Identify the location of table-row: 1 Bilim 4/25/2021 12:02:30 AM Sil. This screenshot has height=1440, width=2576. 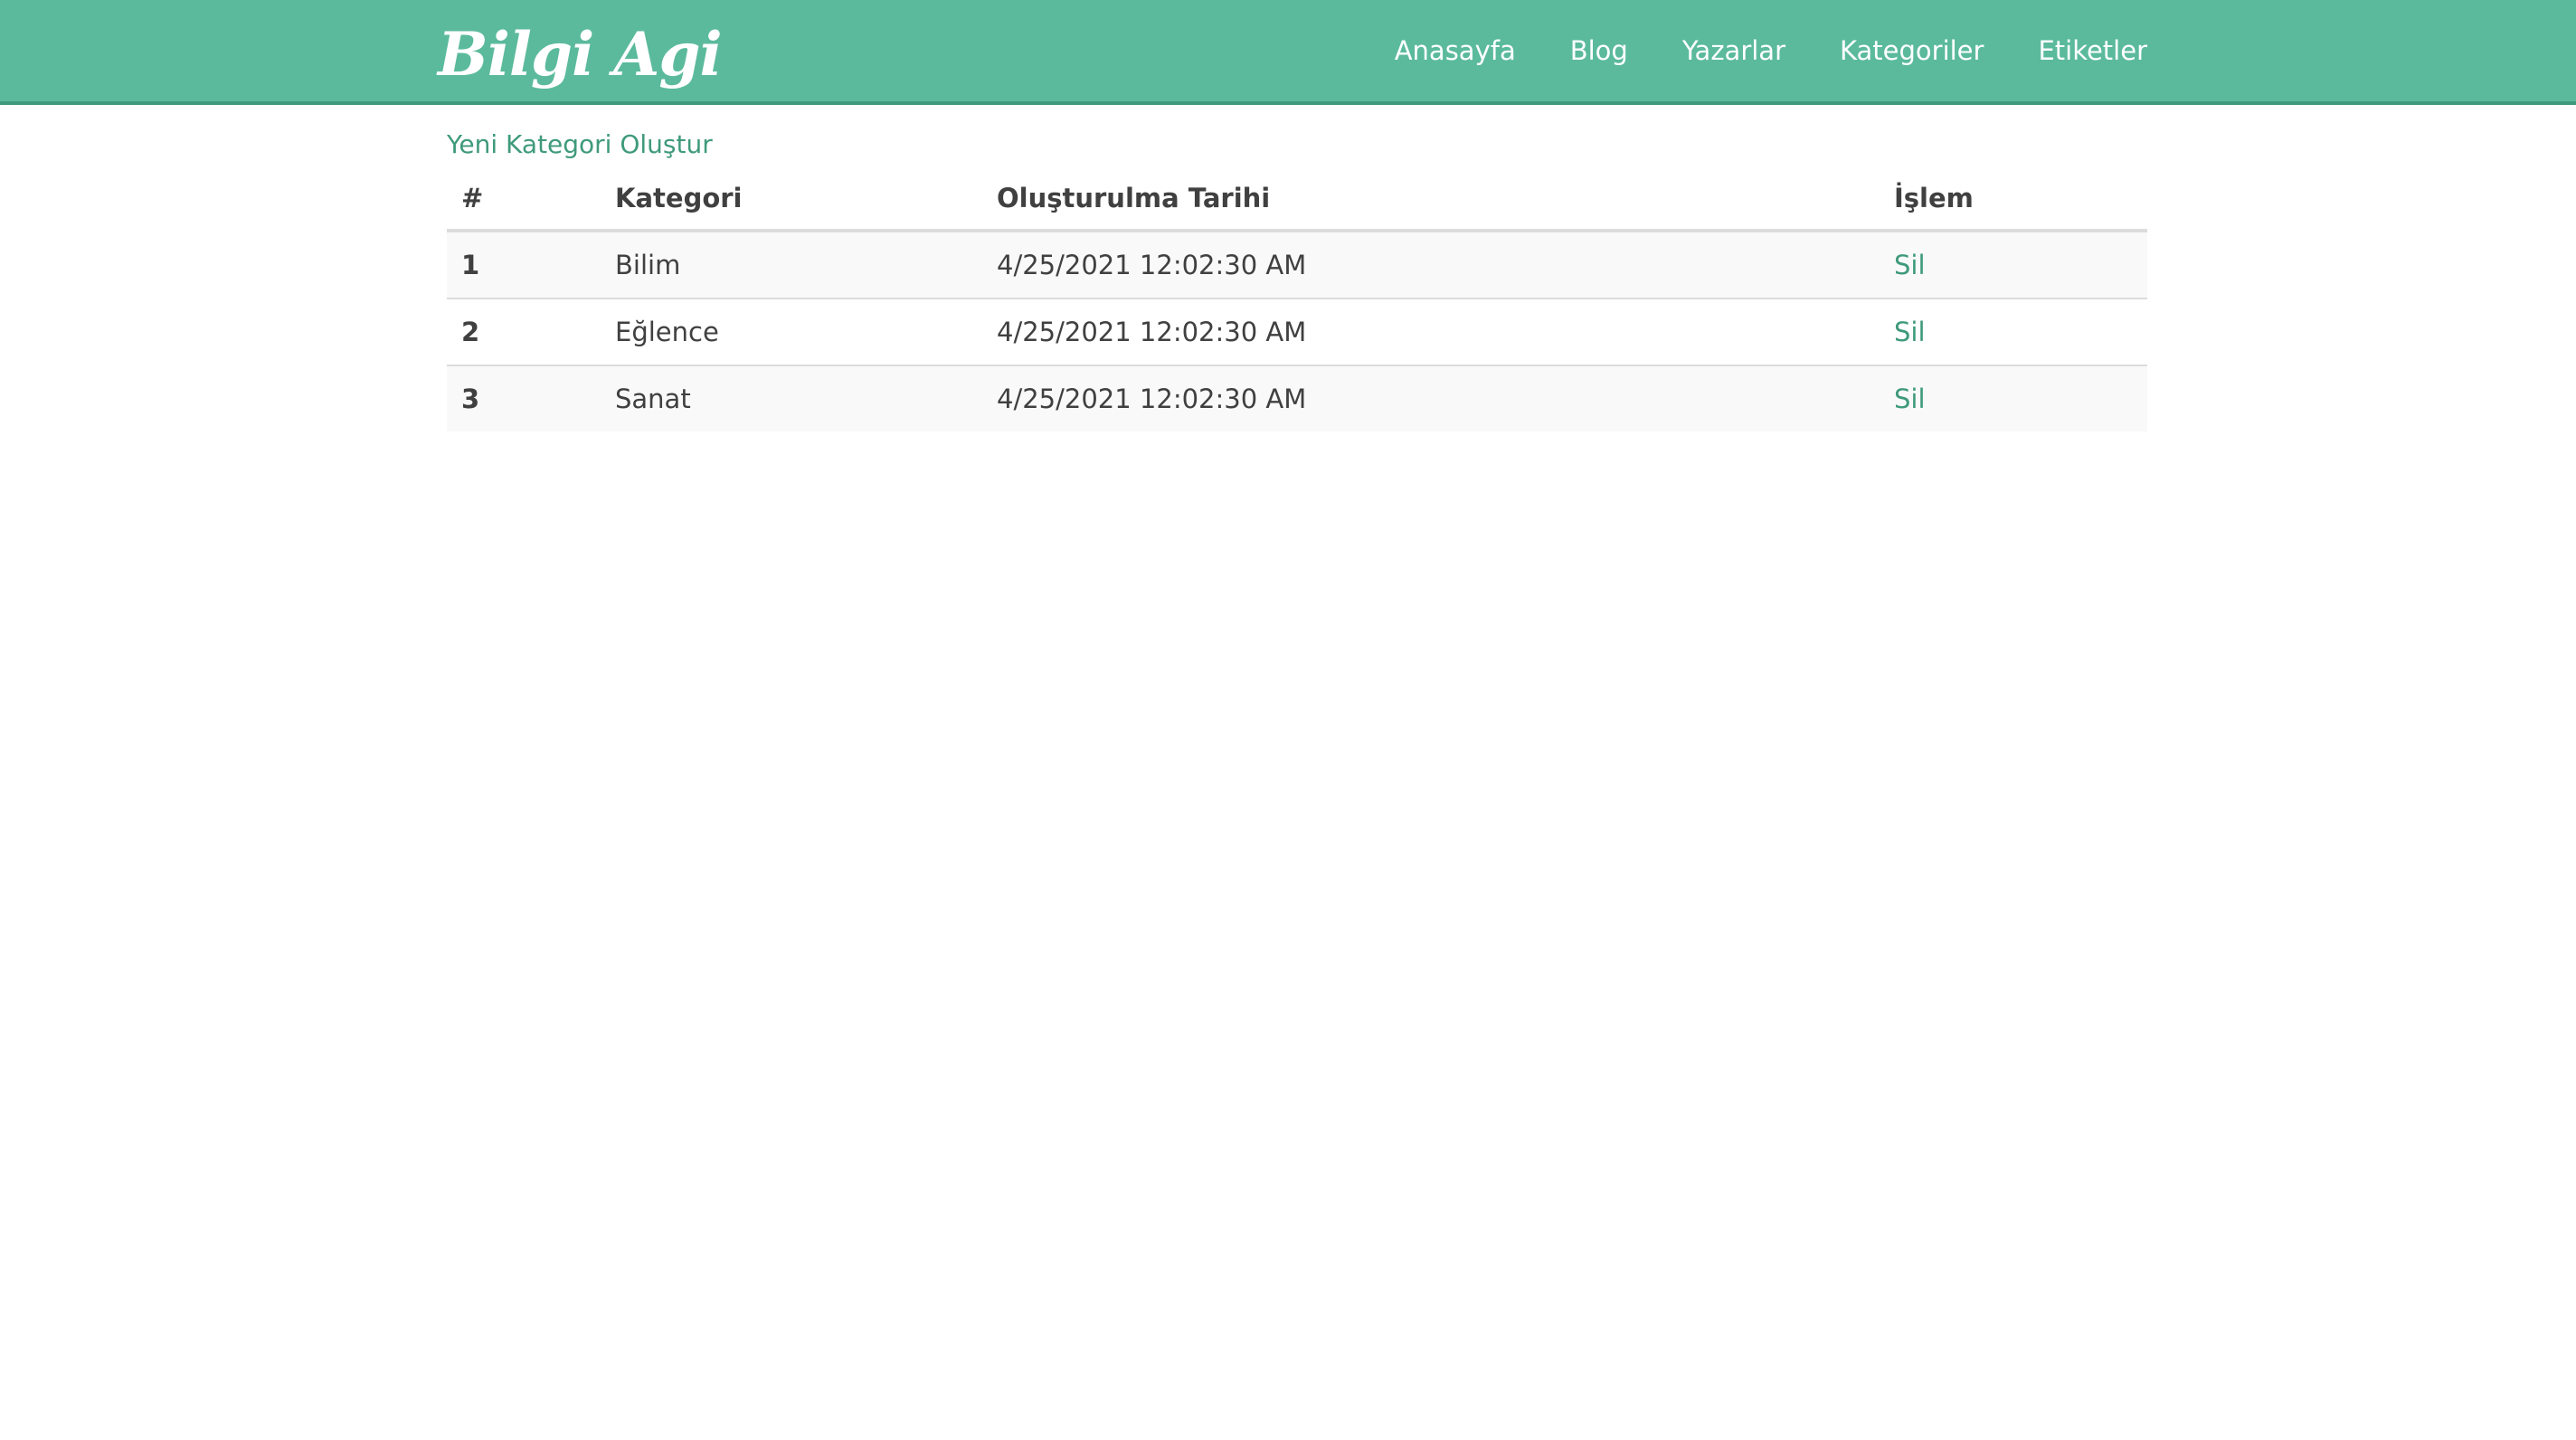
(1297, 265).